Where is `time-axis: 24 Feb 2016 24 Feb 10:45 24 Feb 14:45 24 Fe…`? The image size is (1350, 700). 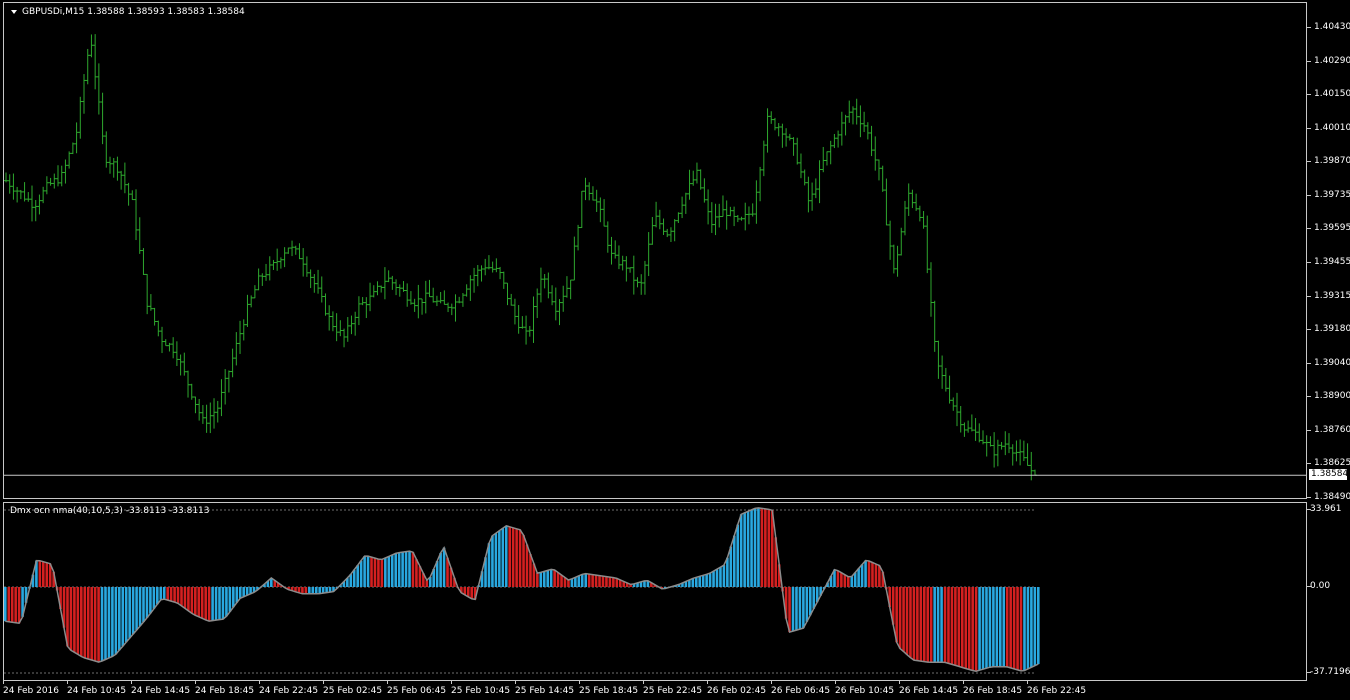 time-axis: 24 Feb 2016 24 Feb 10:45 24 Feb 14:45 24 Fe… is located at coordinates (653, 690).